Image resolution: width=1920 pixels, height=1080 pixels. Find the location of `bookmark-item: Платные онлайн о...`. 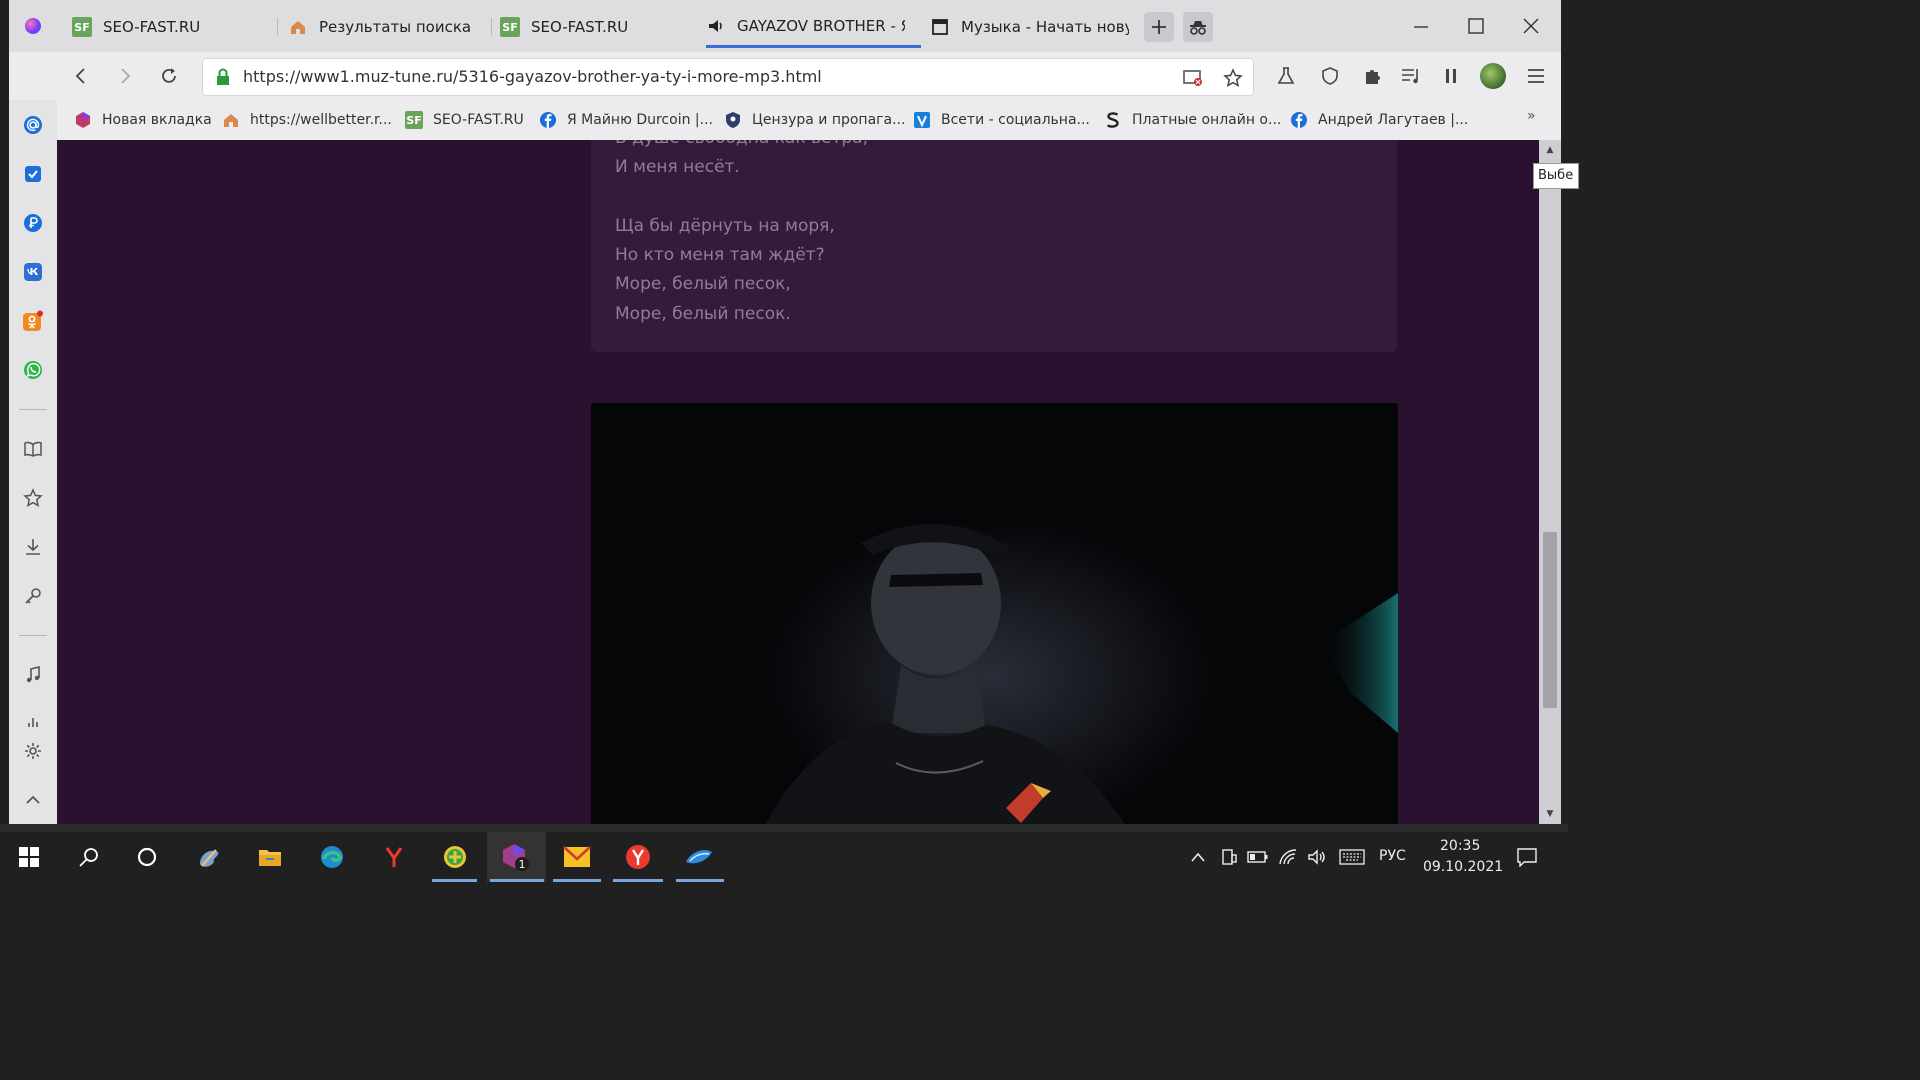

bookmark-item: Платные онлайн о... is located at coordinates (1192, 120).